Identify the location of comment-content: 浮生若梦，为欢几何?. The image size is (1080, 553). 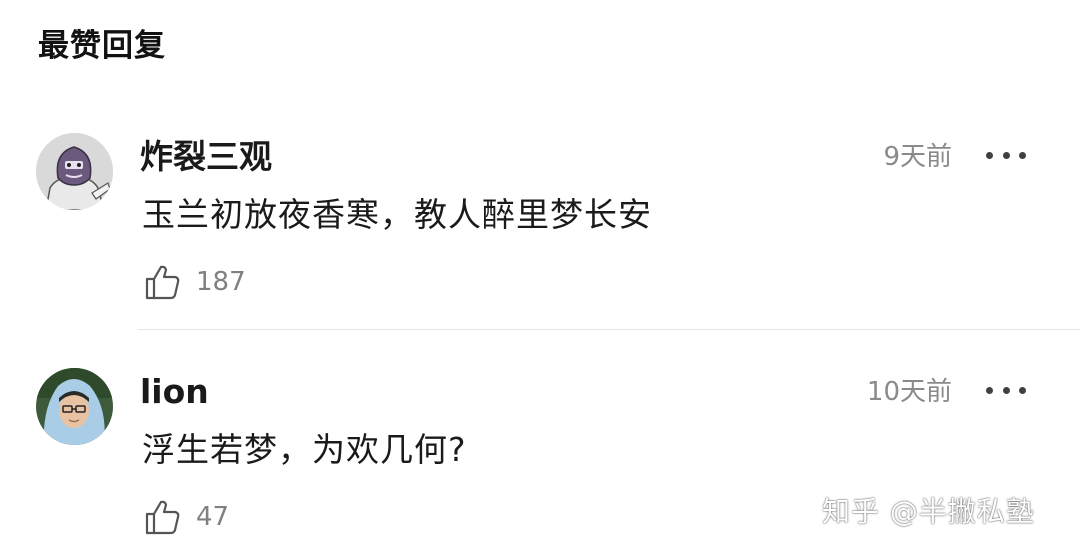
(304, 449).